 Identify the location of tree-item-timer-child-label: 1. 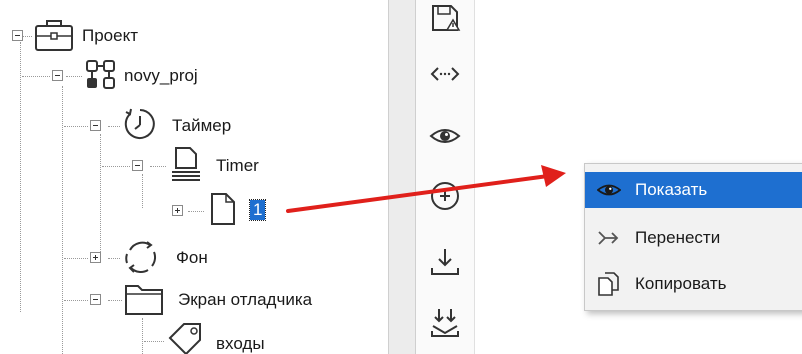
(257, 210).